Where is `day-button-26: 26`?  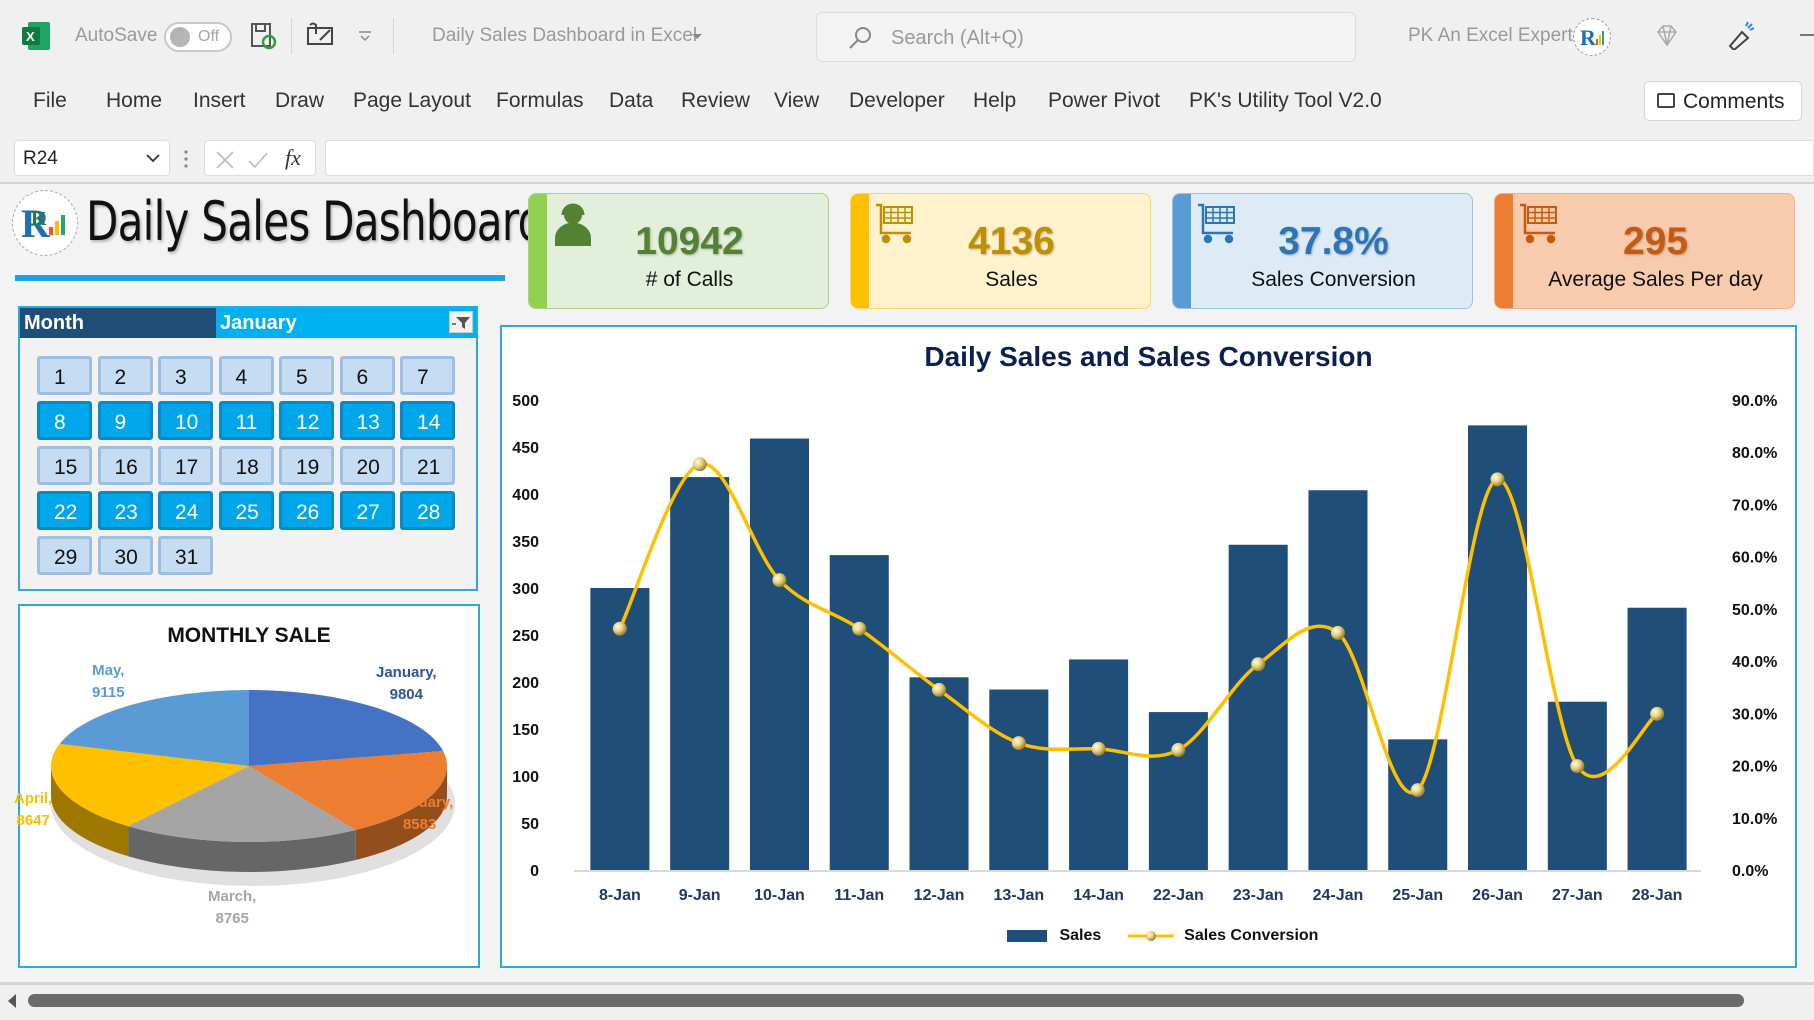 day-button-26: 26 is located at coordinates (306, 510).